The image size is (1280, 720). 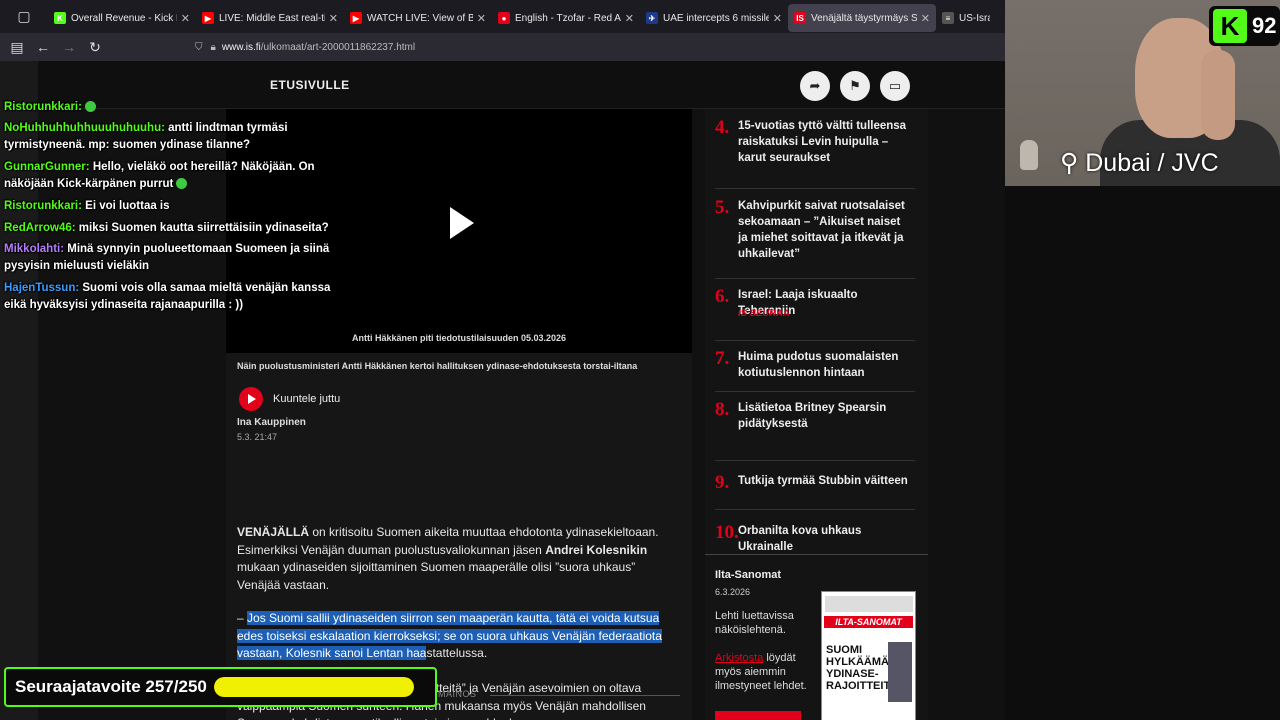 I want to click on bookmark-icon: ⚑, so click(x=855, y=86).